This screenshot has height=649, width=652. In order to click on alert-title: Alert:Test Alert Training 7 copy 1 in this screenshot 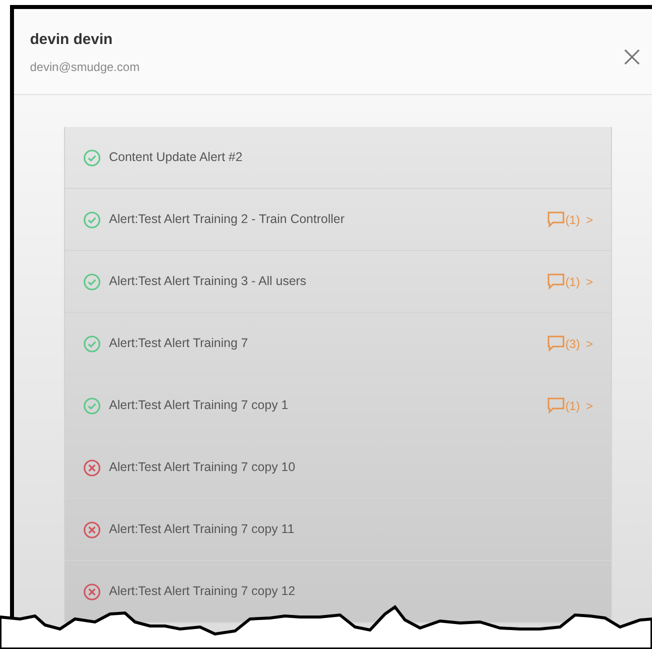, I will do `click(199, 405)`.